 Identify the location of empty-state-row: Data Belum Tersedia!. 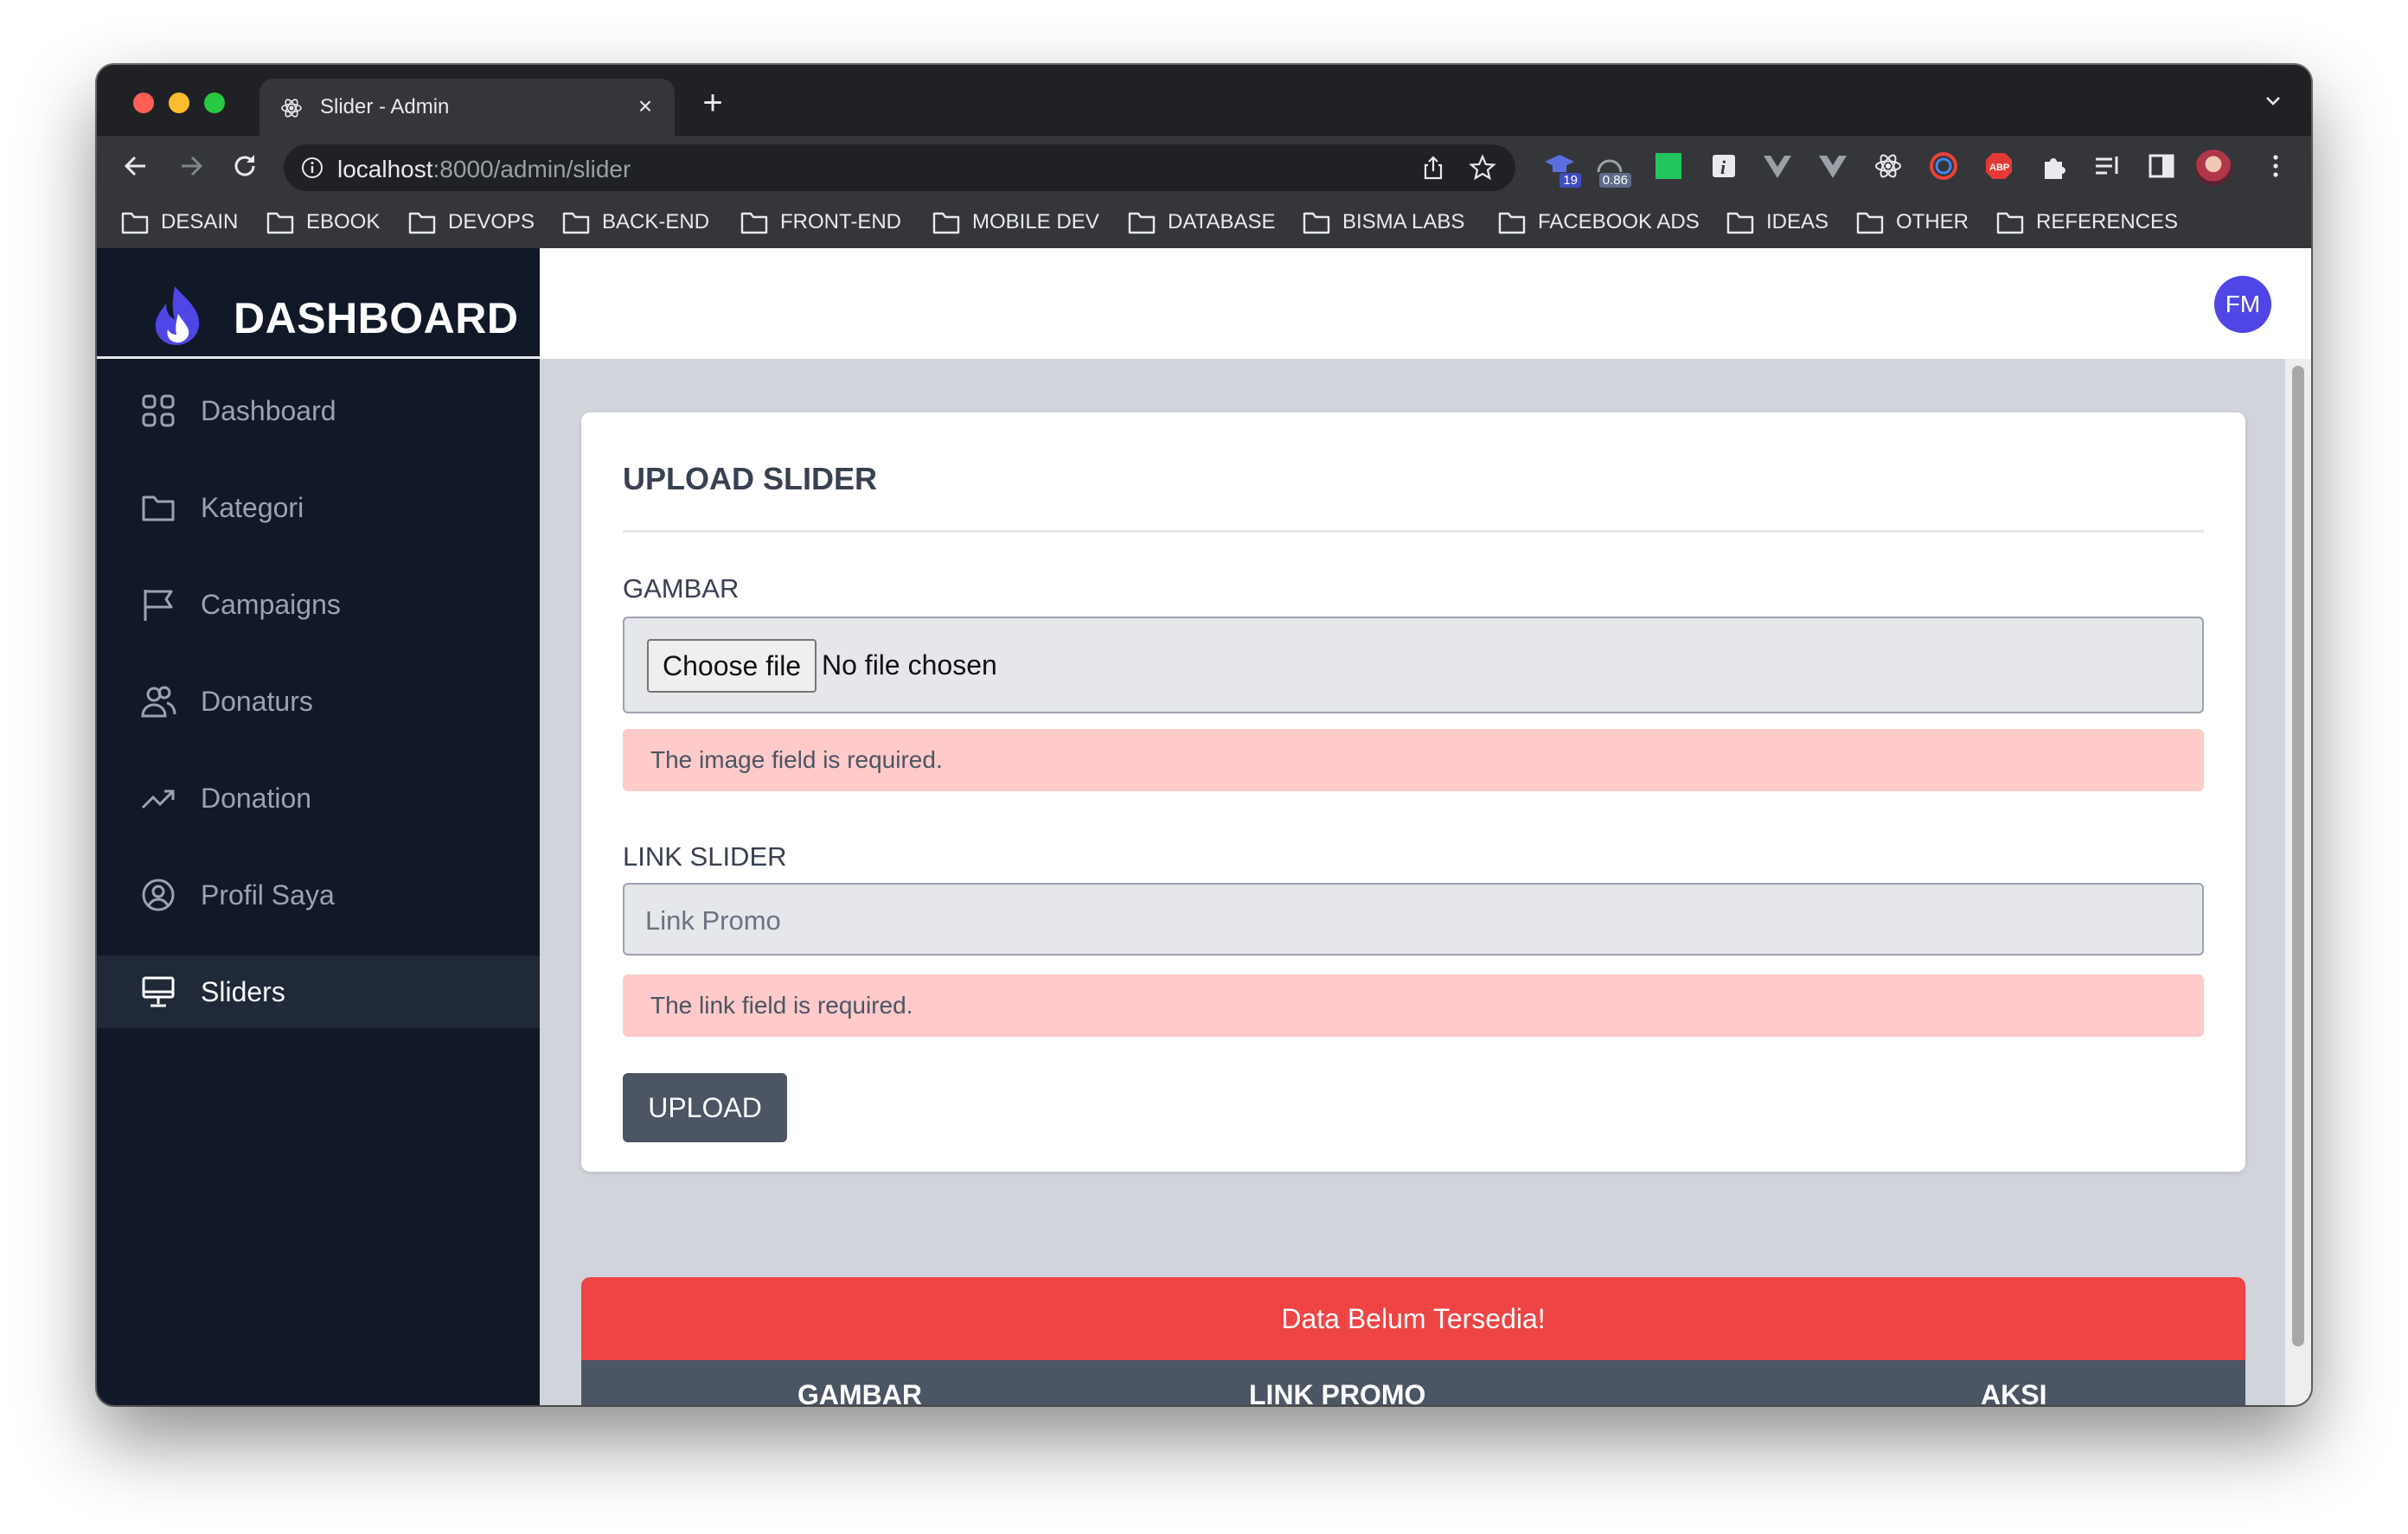
(1413, 1319).